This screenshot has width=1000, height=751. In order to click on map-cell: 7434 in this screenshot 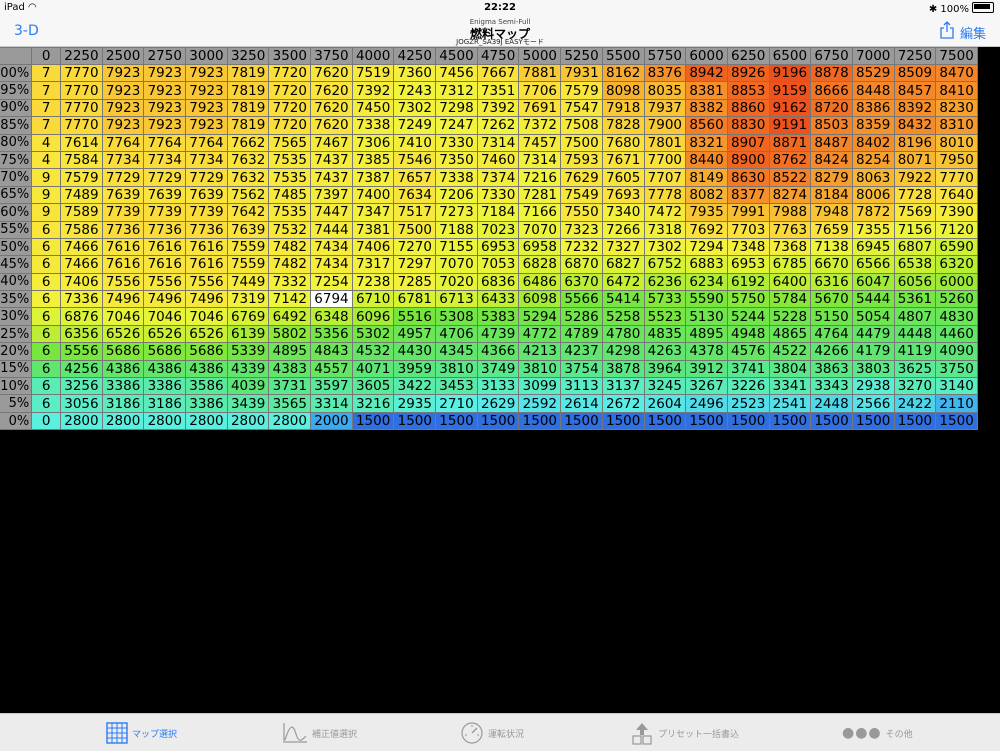, I will do `click(331, 264)`.